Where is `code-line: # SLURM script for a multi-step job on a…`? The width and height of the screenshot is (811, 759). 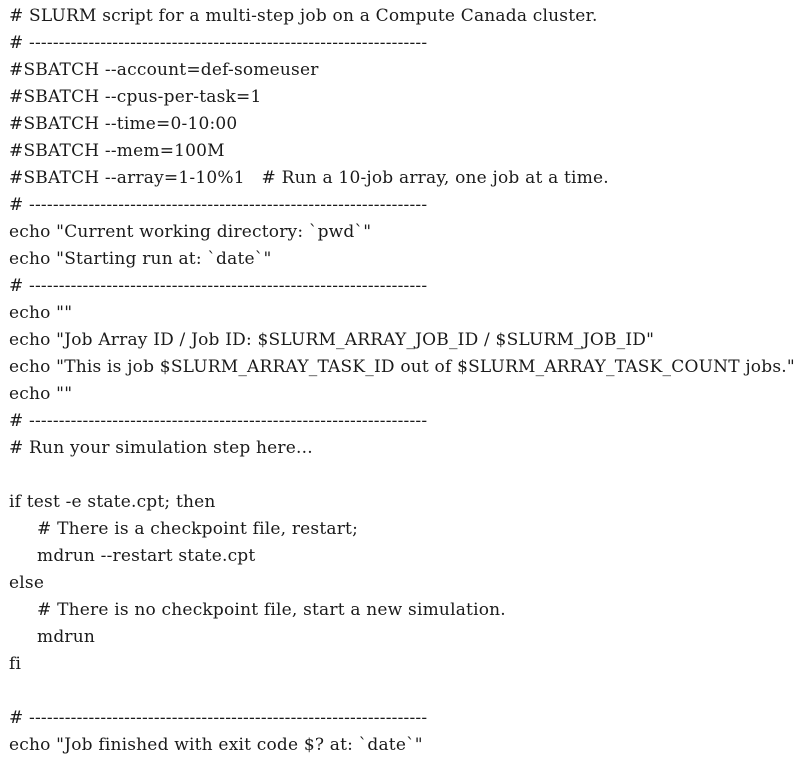
code-line: # SLURM script for a multi-step job on a… is located at coordinates (303, 16).